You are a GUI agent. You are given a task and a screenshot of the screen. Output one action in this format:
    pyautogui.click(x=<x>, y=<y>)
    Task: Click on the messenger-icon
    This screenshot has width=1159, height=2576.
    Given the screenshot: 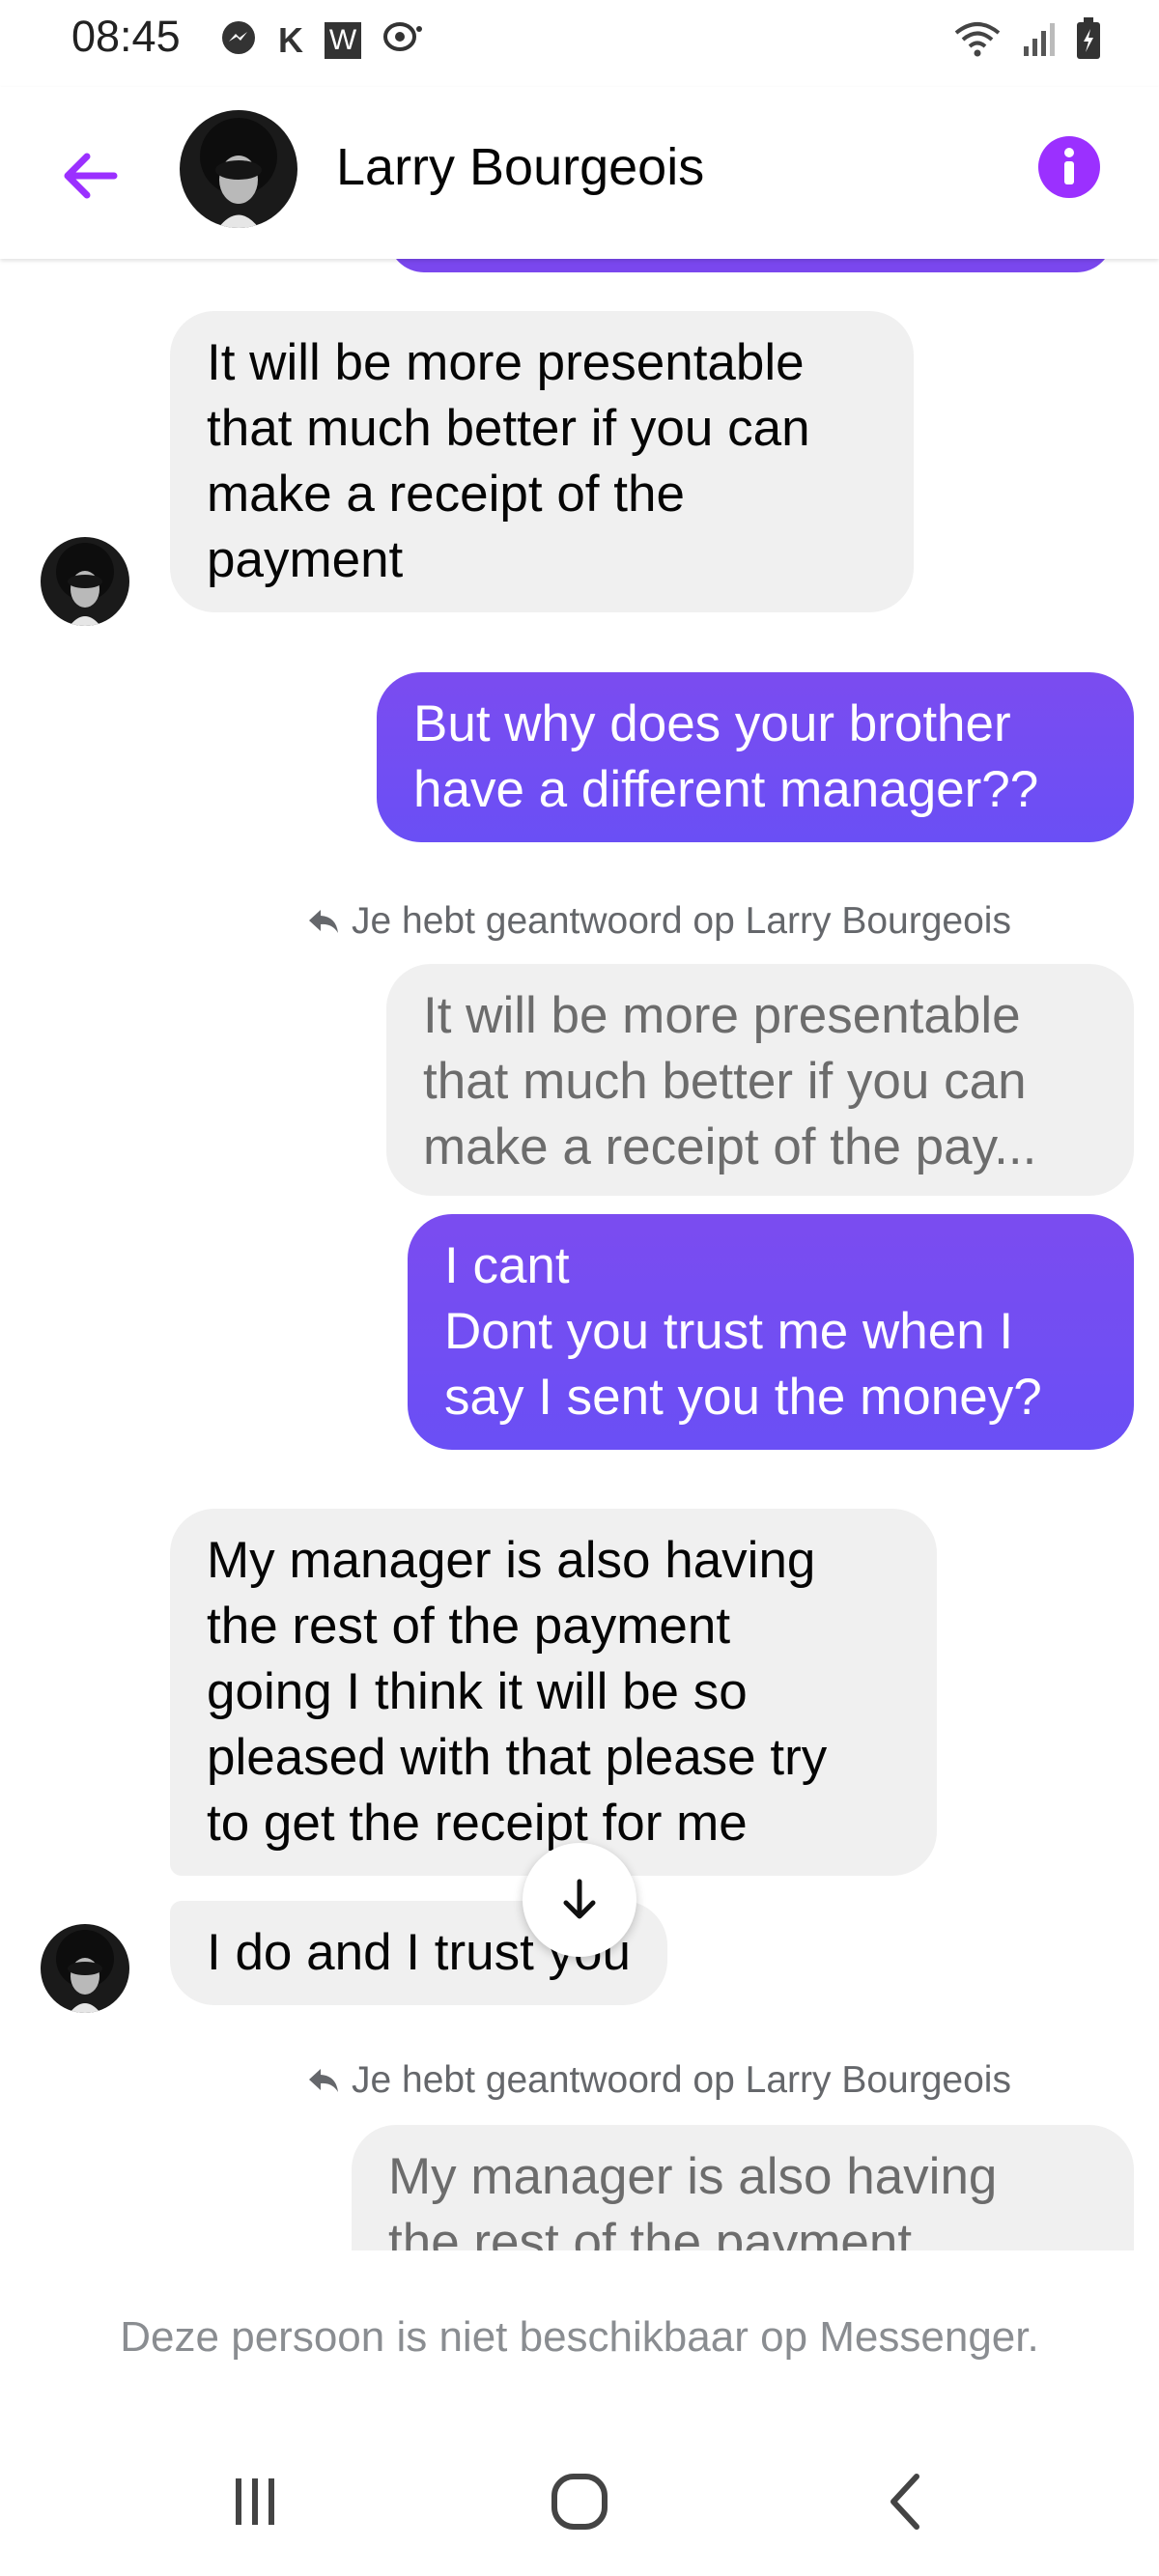 What is the action you would take?
    pyautogui.click(x=238, y=40)
    